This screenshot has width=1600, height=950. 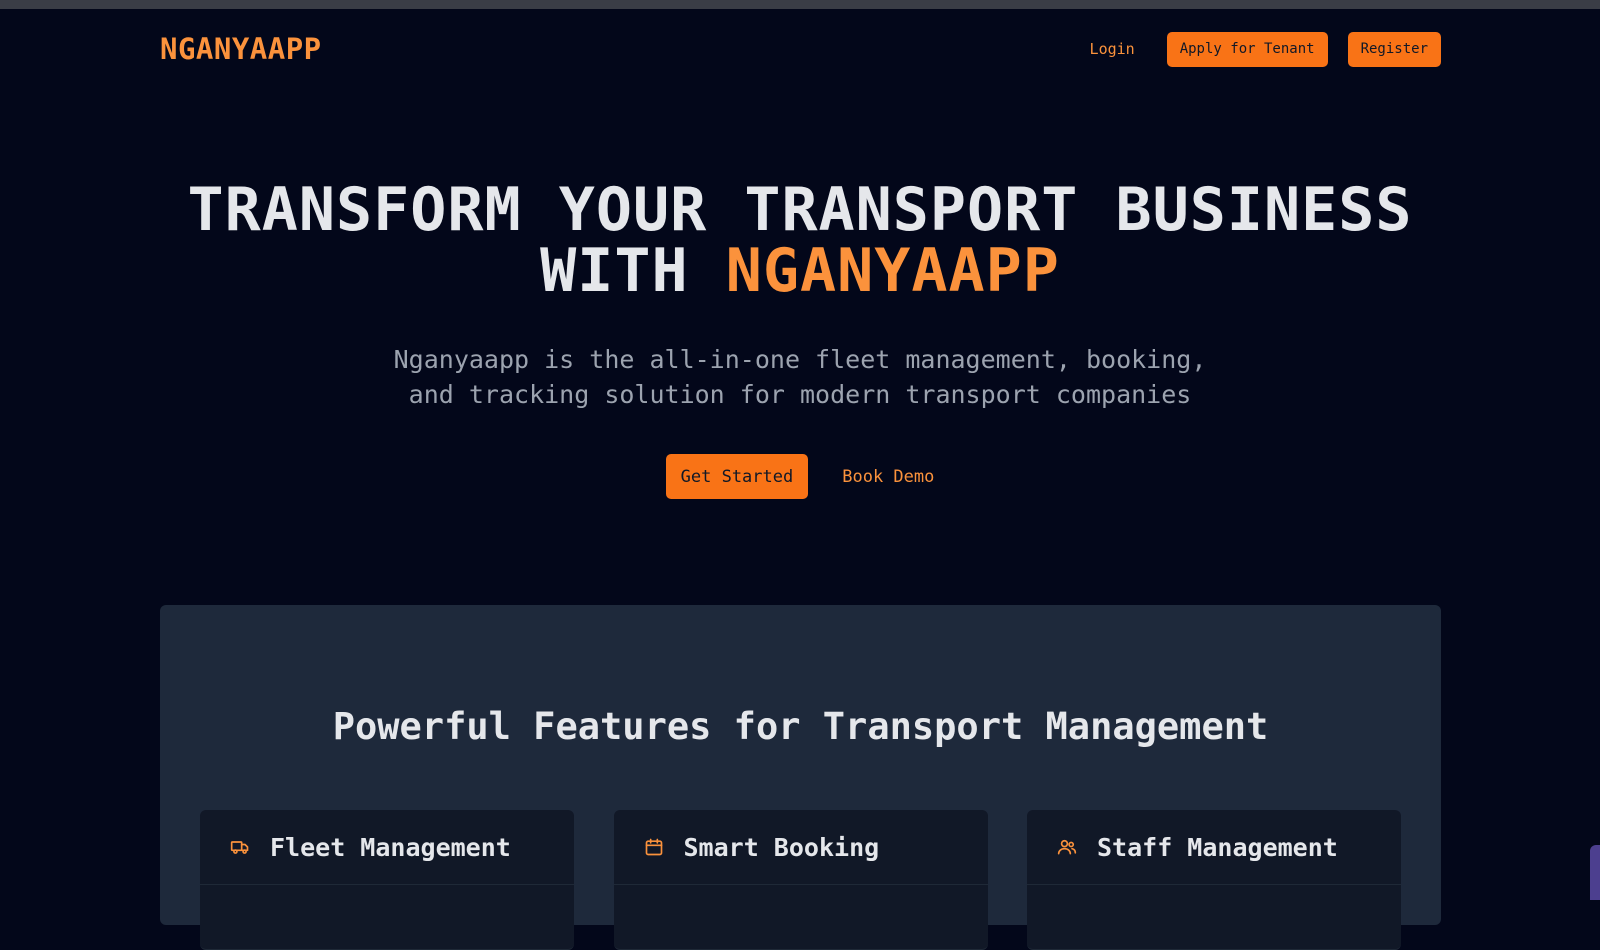 I want to click on feature-card-header: Staff Management, so click(x=1214, y=847).